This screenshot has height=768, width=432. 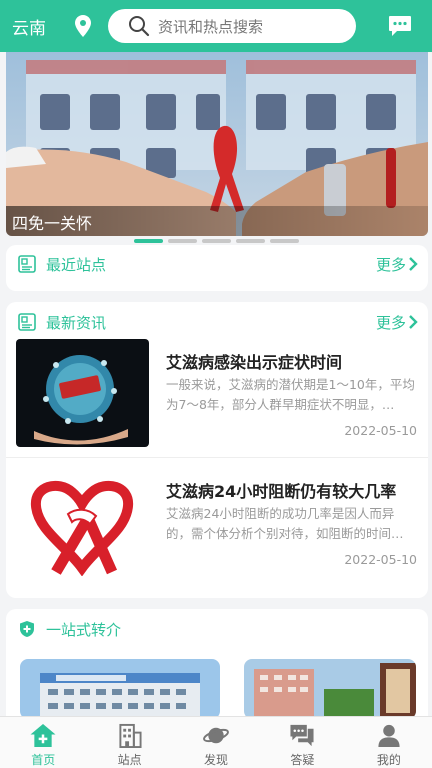 What do you see at coordinates (217, 221) in the screenshot?
I see `banner-caption-bar: 四免一关怀` at bounding box center [217, 221].